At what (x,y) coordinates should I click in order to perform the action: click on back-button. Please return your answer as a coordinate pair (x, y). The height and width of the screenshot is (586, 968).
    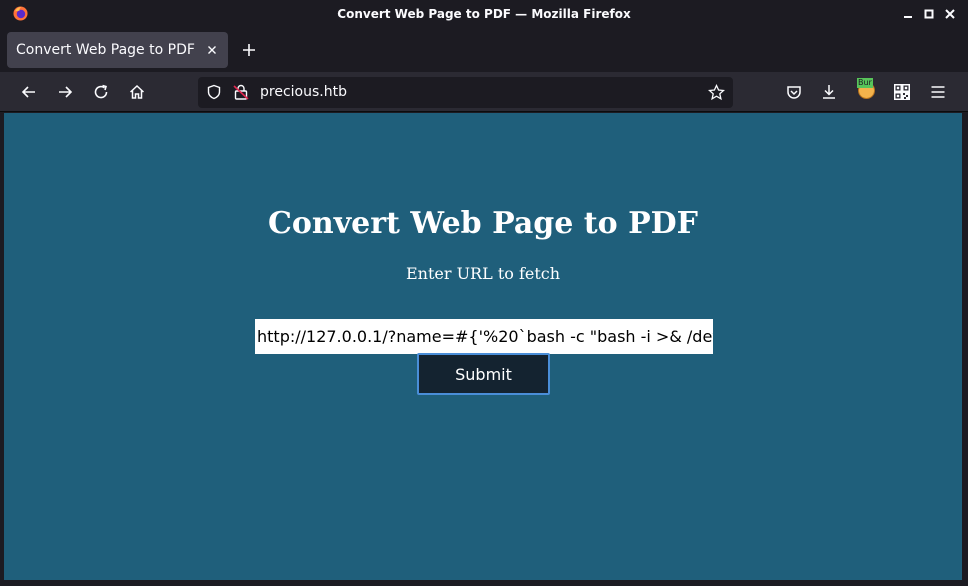
    Looking at the image, I should click on (29, 92).